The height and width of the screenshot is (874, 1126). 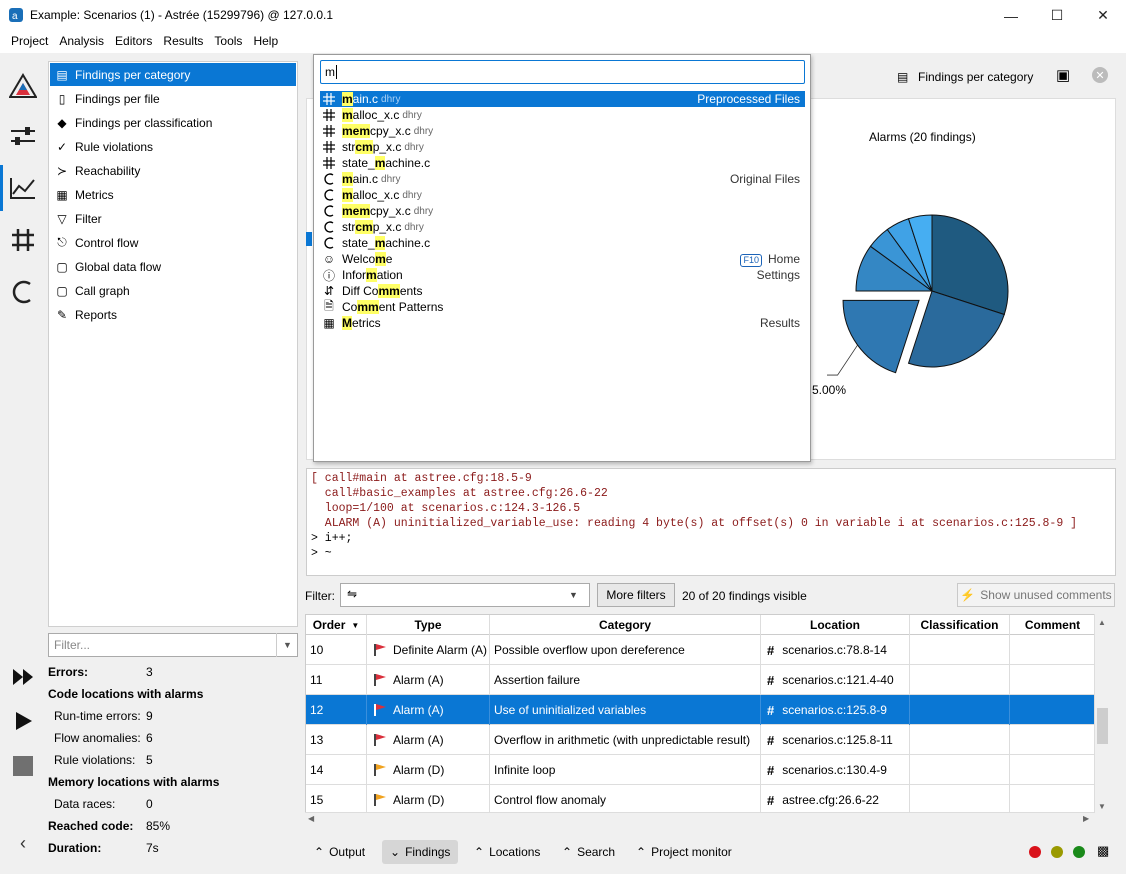 What do you see at coordinates (23, 240) in the screenshot?
I see `preprocessed-files-icon` at bounding box center [23, 240].